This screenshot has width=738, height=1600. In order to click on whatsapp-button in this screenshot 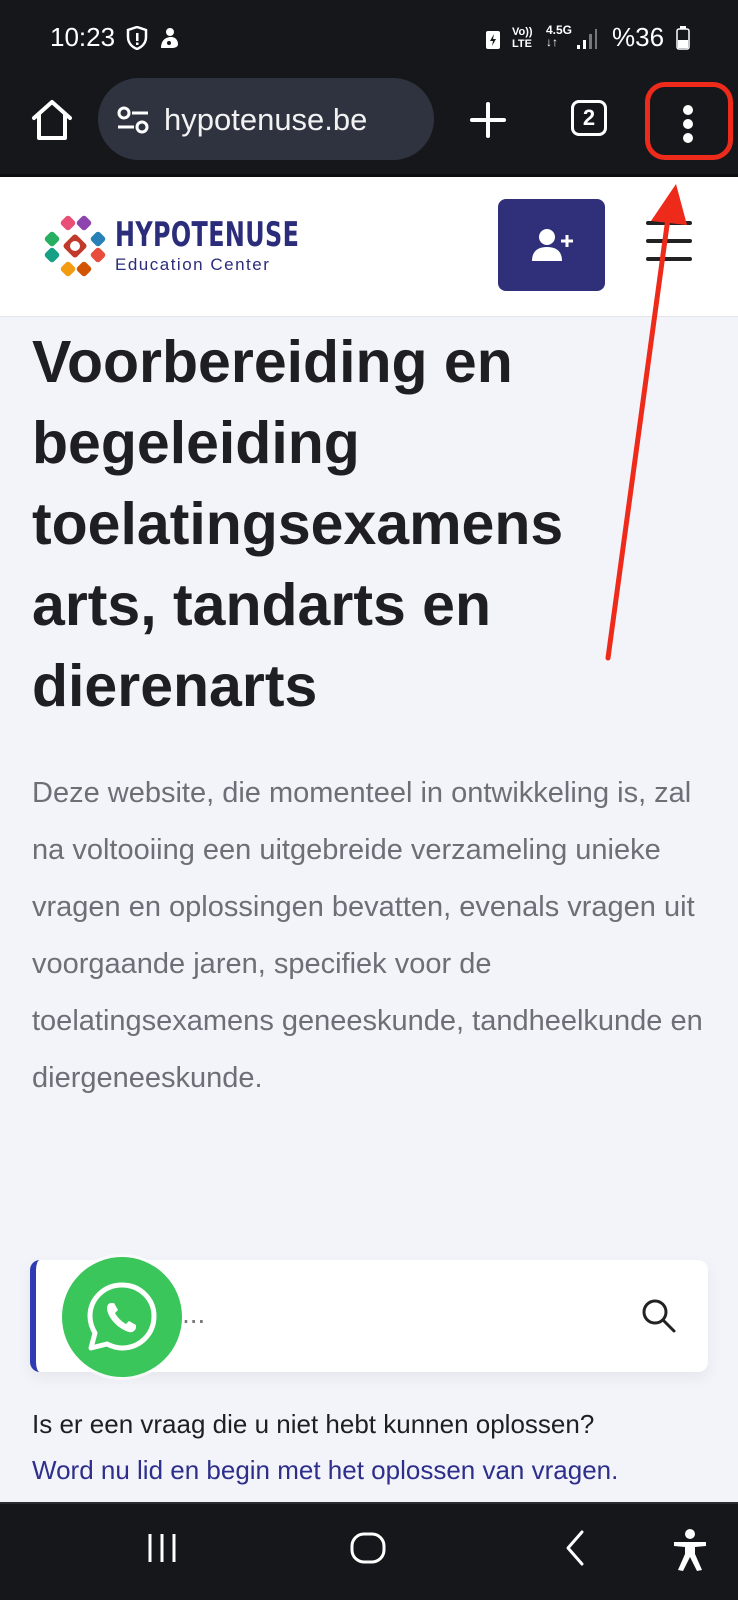, I will do `click(122, 1317)`.